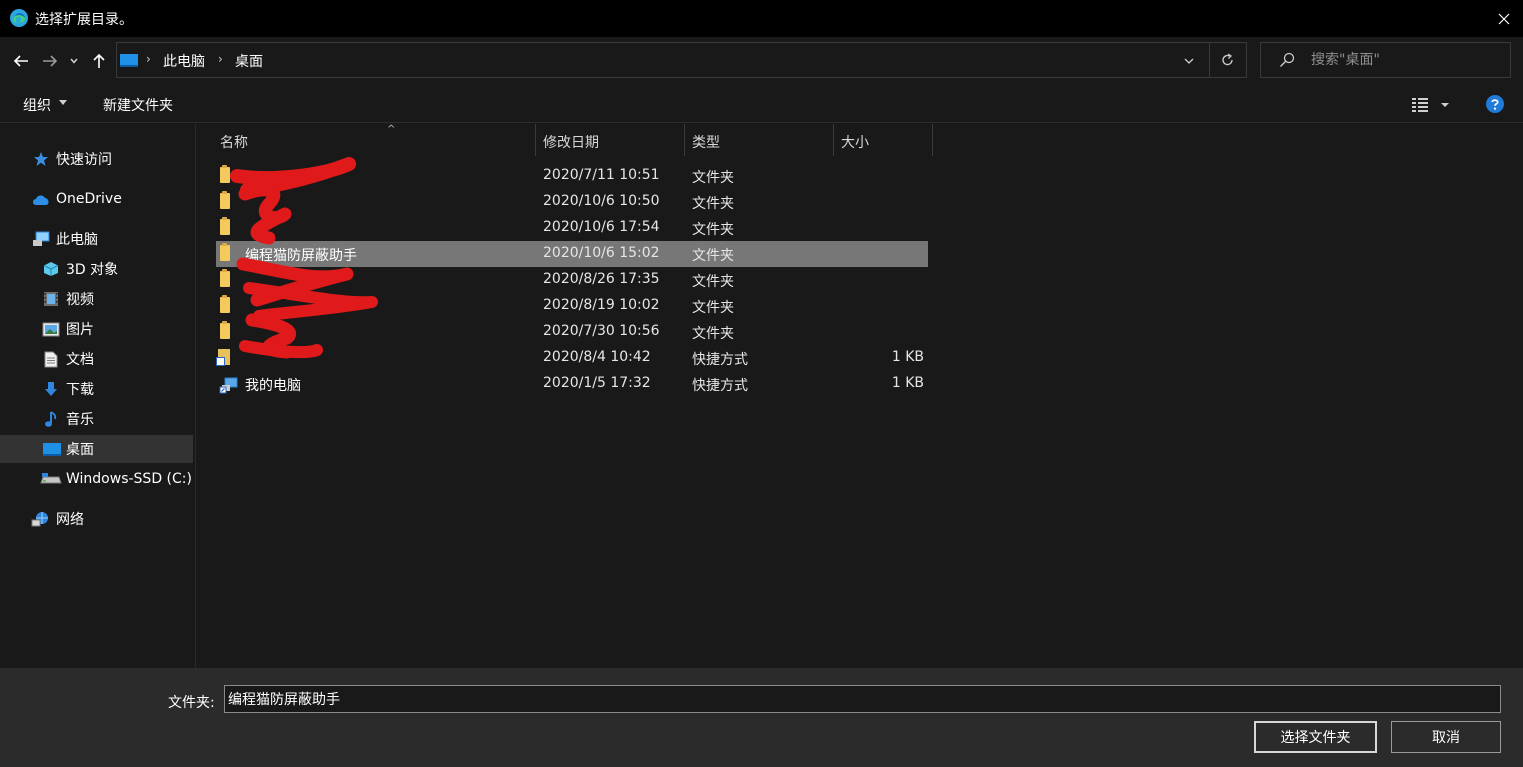 This screenshot has height=767, width=1523. I want to click on sidebar-item-pictures: 图片, so click(96, 329).